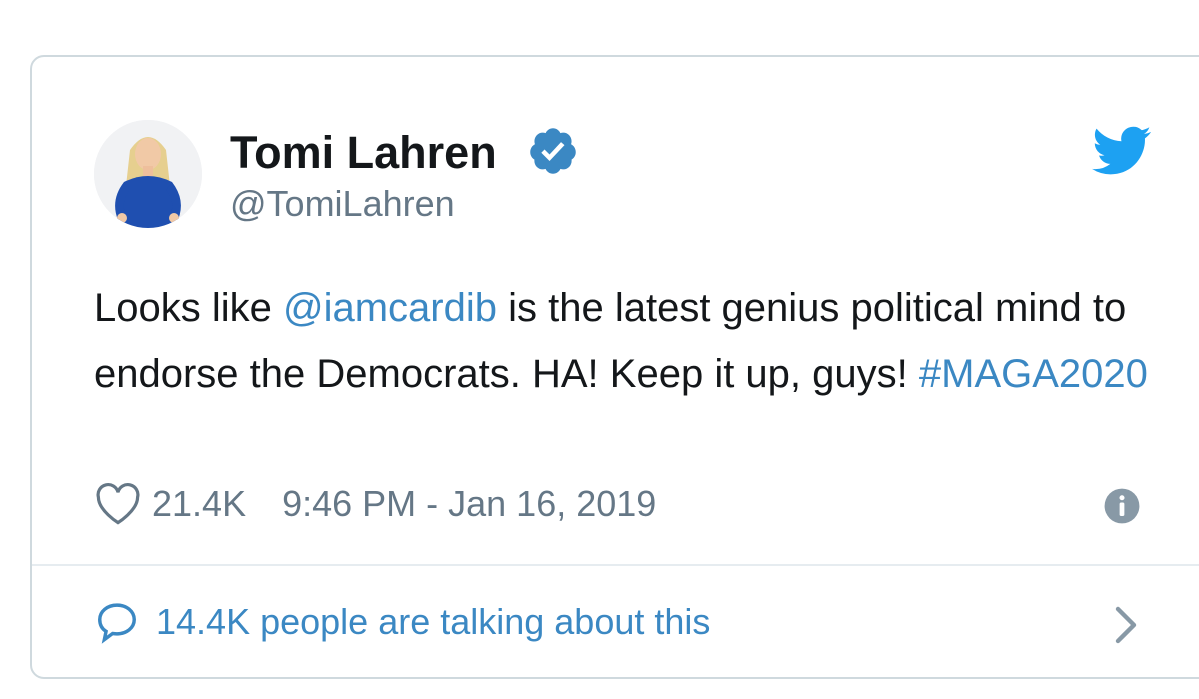 This screenshot has width=1199, height=699. I want to click on heart-icon, so click(118, 504).